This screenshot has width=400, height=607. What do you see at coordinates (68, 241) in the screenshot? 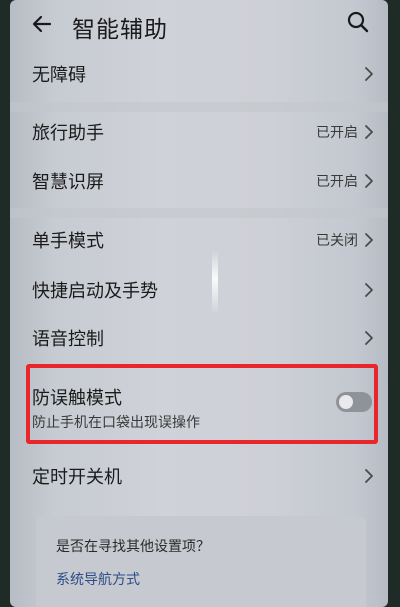
I see `setting-item-label: 单手模式` at bounding box center [68, 241].